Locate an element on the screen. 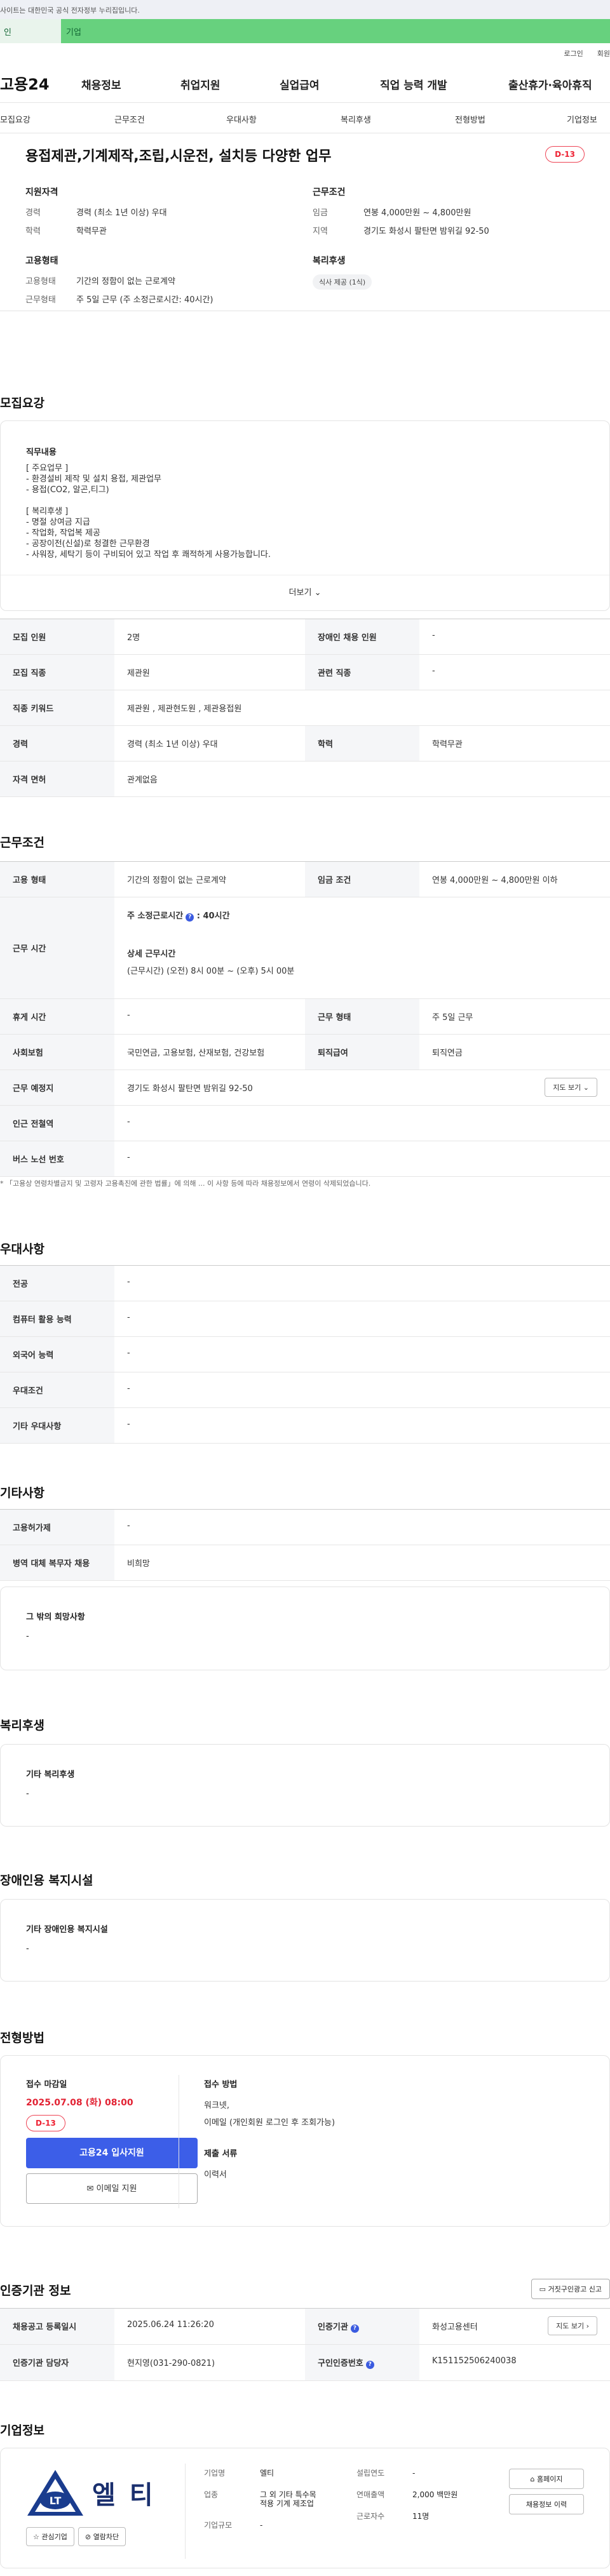 This screenshot has height=2576, width=610. homepage-button: ⌂ 홈페이지 is located at coordinates (546, 2479).